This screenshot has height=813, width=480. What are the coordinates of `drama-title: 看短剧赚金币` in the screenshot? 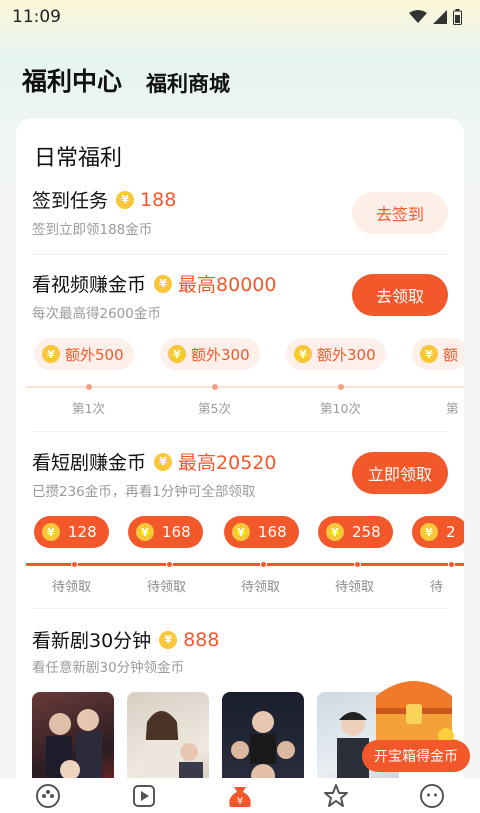 It's located at (89, 463).